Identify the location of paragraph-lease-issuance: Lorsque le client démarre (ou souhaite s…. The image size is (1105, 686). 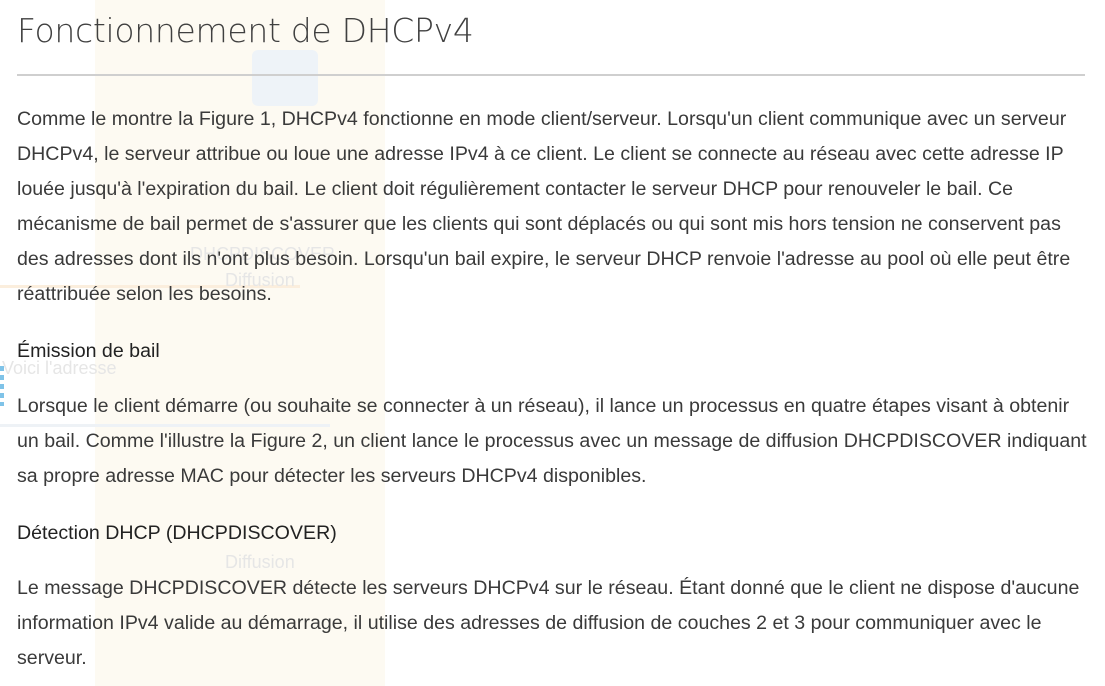
(552, 441).